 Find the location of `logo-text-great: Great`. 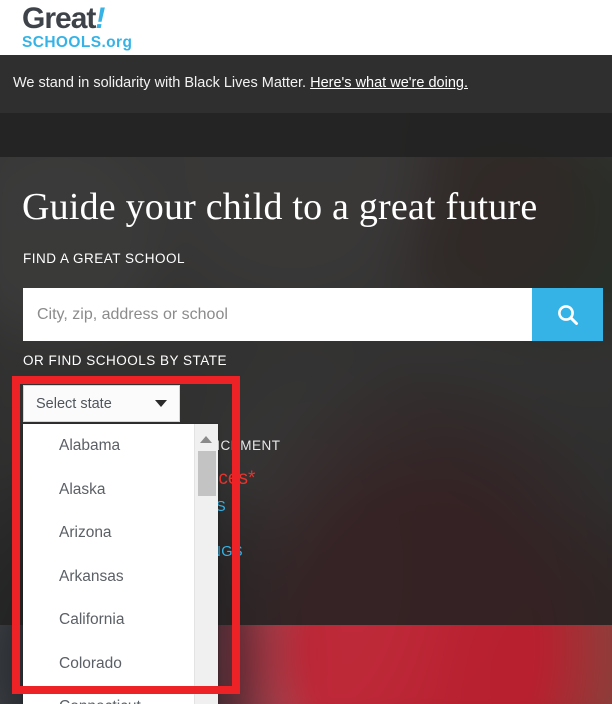

logo-text-great: Great is located at coordinates (59, 18).